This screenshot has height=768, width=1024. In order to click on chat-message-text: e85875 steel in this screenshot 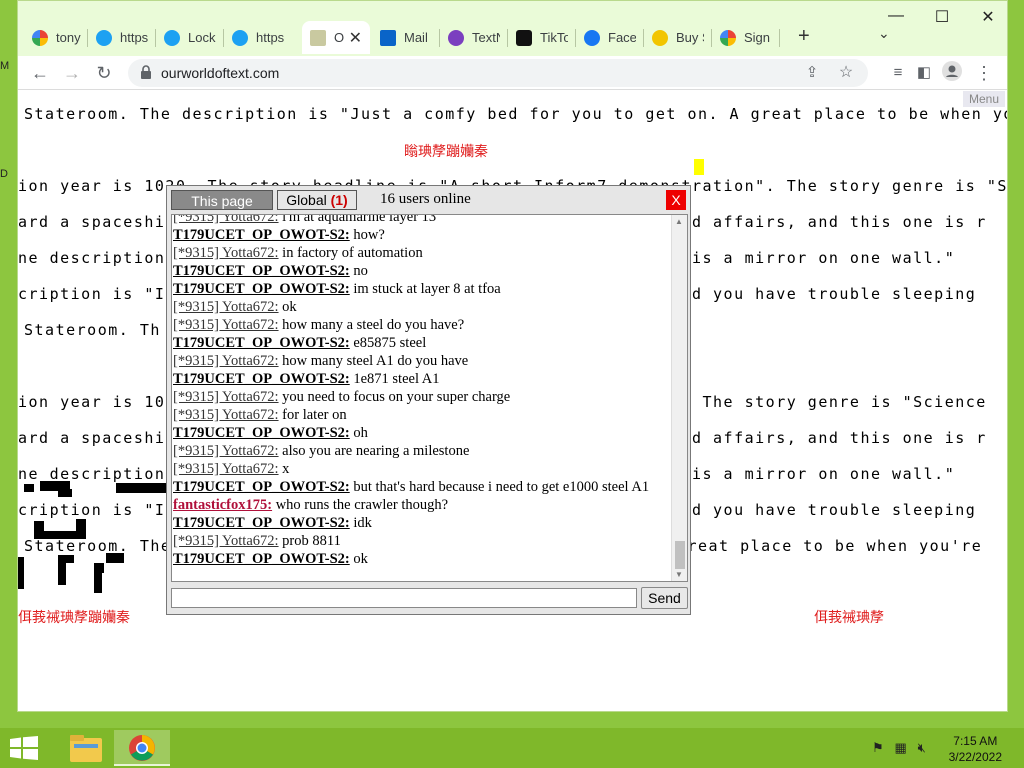, I will do `click(388, 343)`.